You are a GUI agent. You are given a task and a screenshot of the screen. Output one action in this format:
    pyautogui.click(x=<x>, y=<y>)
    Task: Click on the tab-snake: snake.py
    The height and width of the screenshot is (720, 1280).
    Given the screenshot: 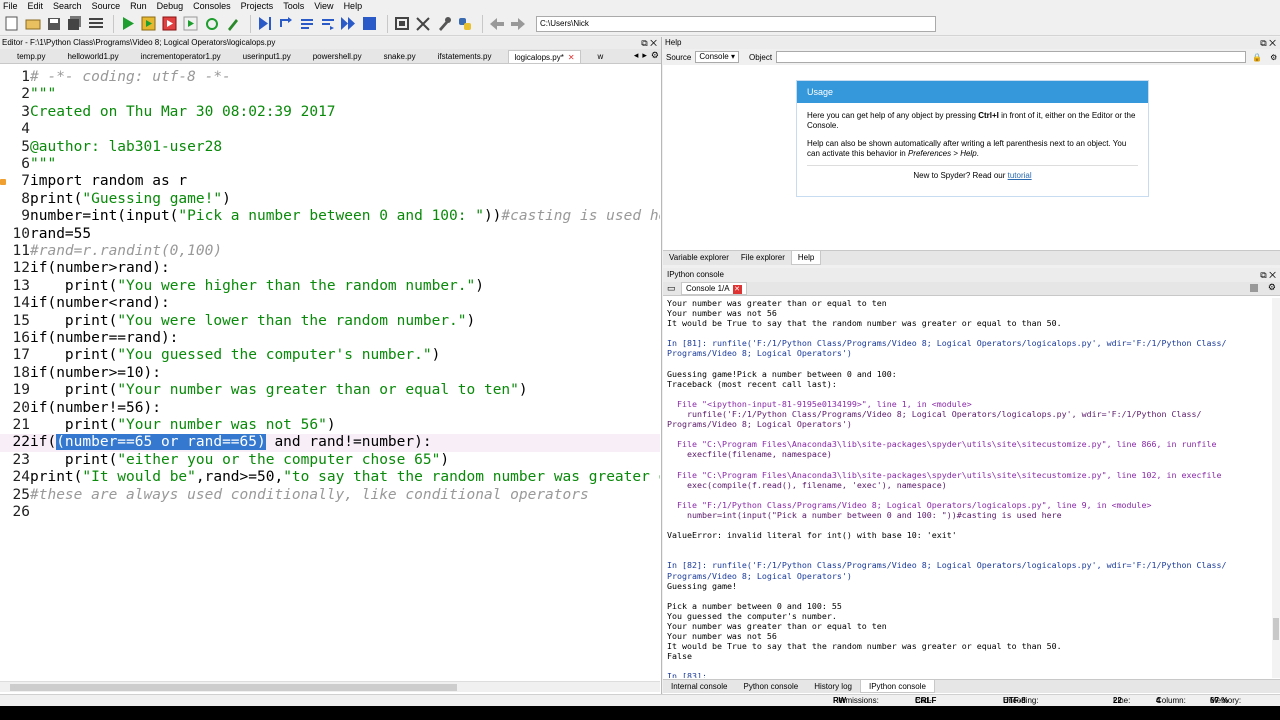 What is the action you would take?
    pyautogui.click(x=400, y=56)
    